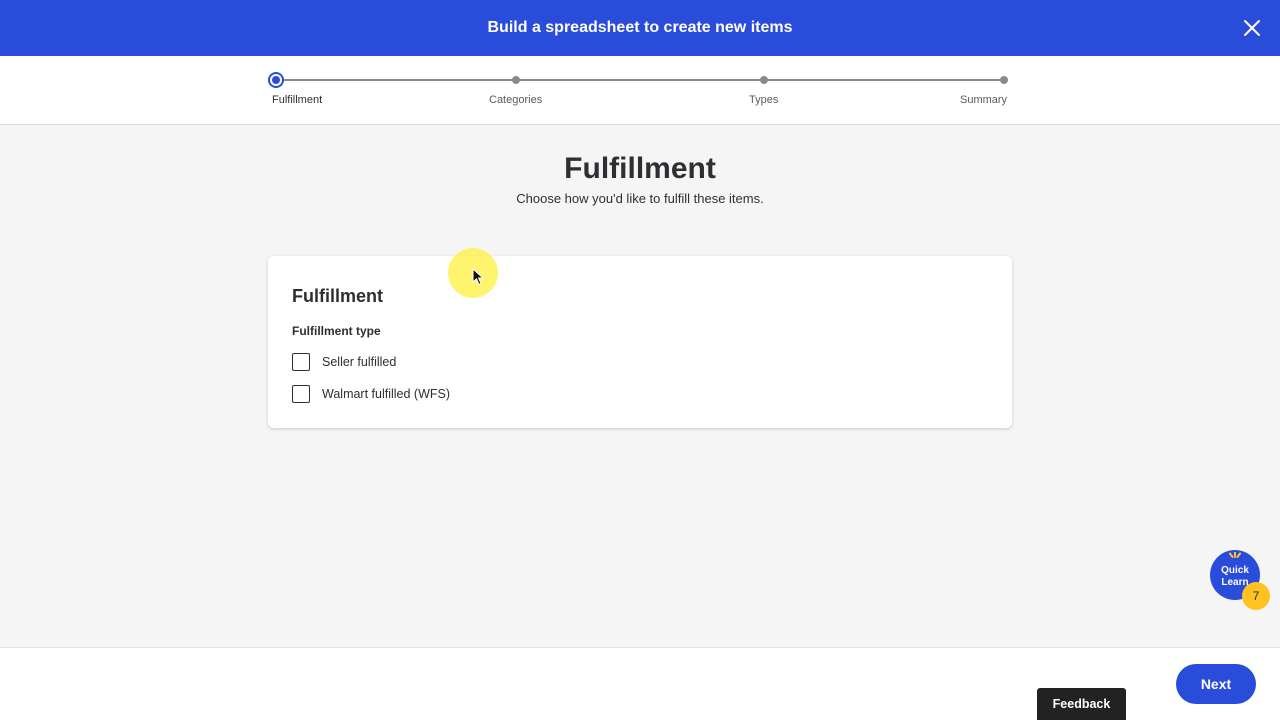 The image size is (1280, 720). Describe the element at coordinates (1081, 704) in the screenshot. I see `feedback-button: Feedback` at that location.